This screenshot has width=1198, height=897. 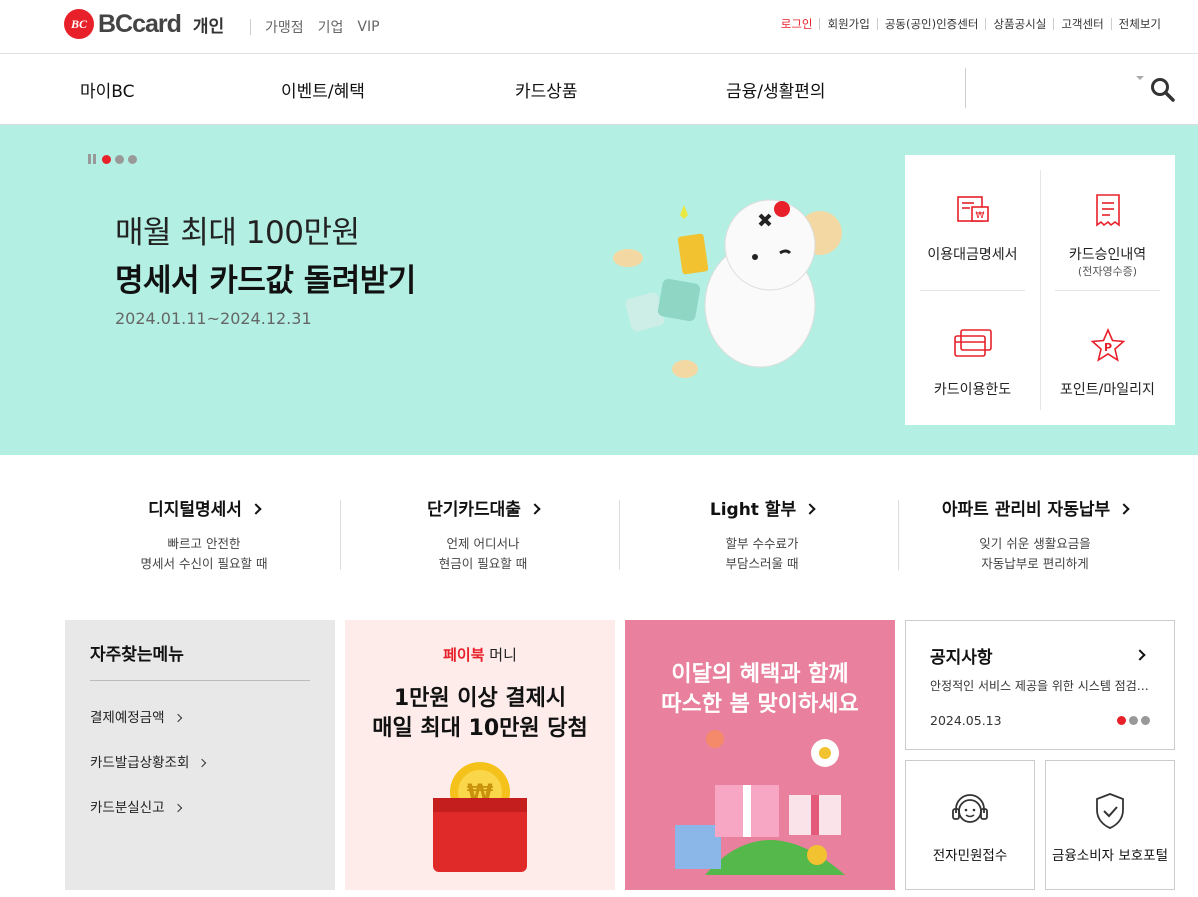 I want to click on slide-controls, so click(x=114, y=159).